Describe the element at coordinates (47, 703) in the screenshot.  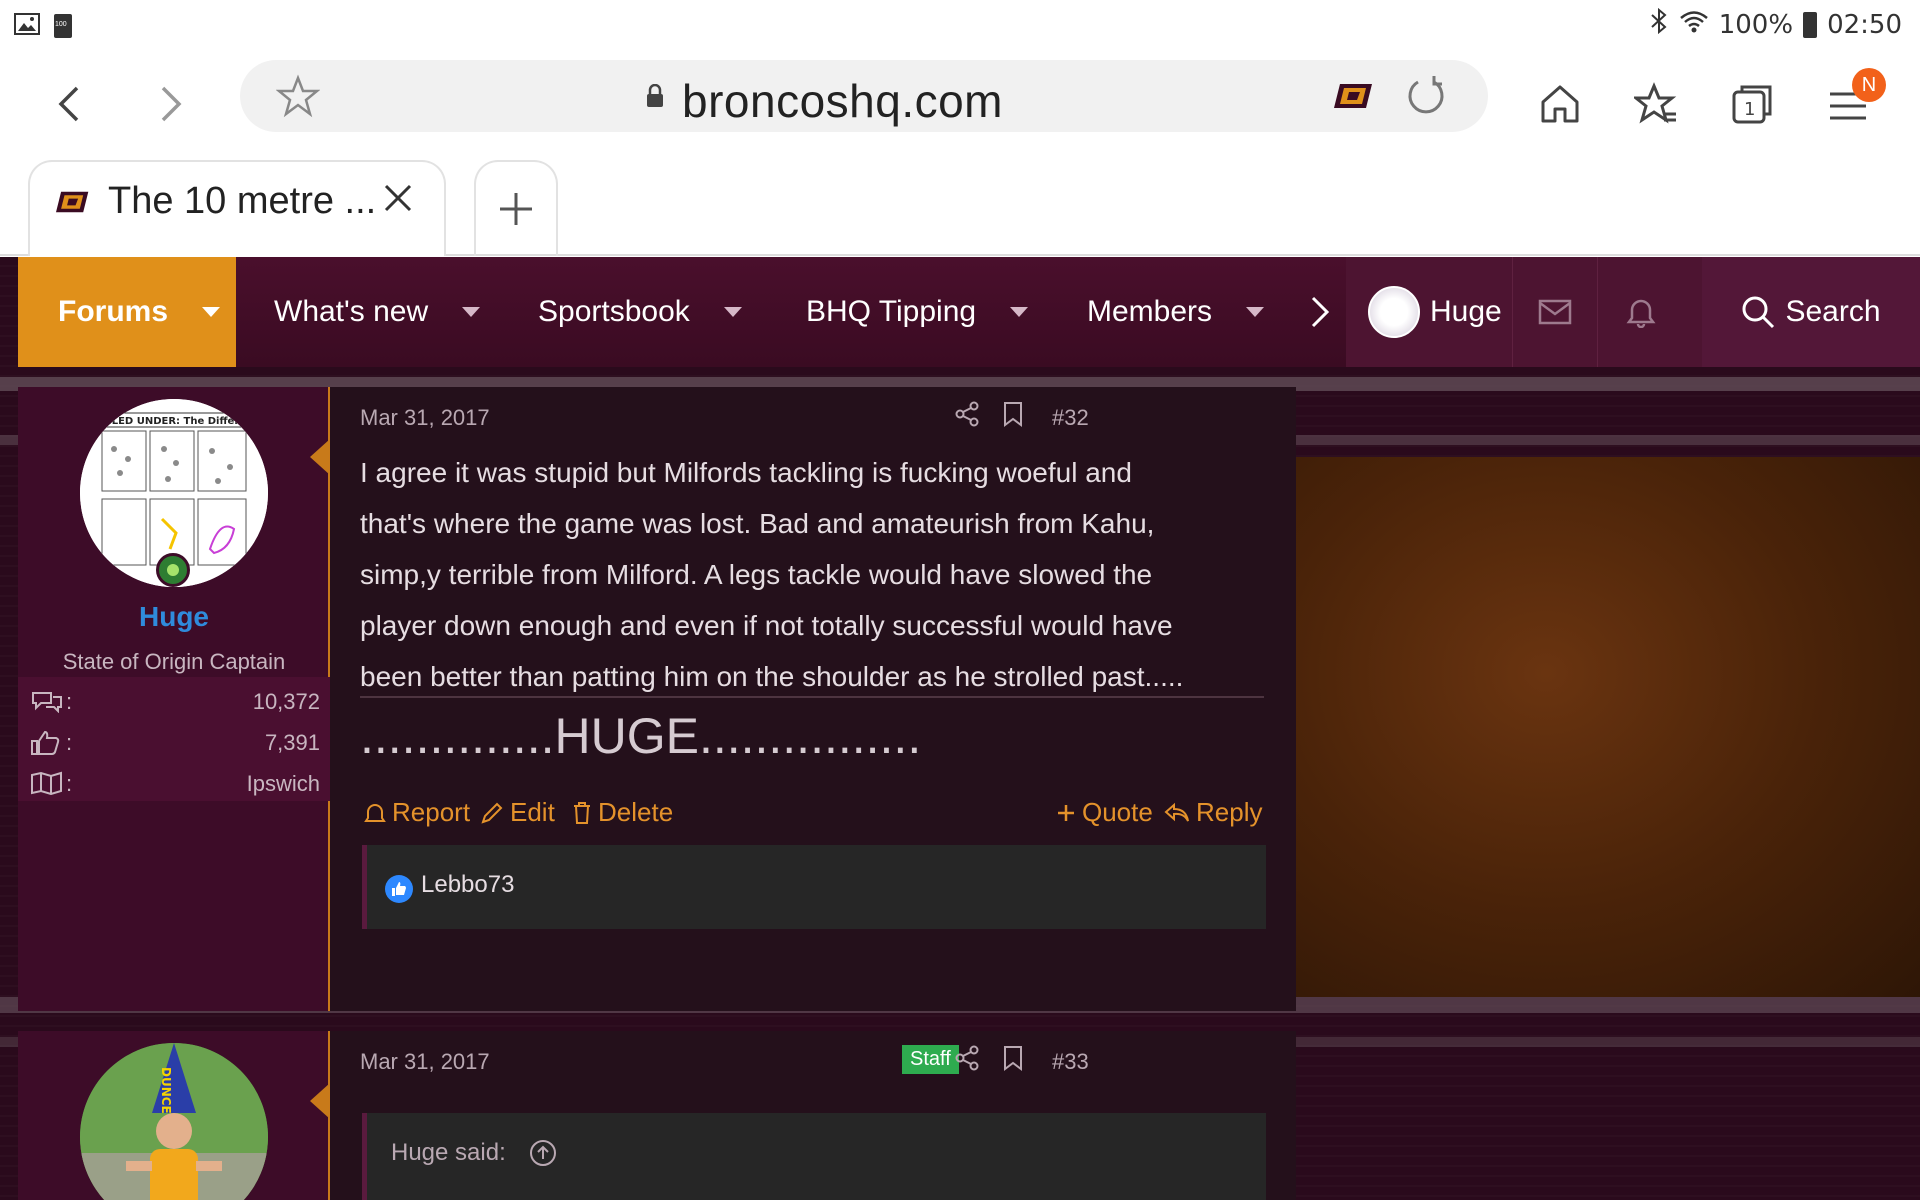
I see `messages-icon` at that location.